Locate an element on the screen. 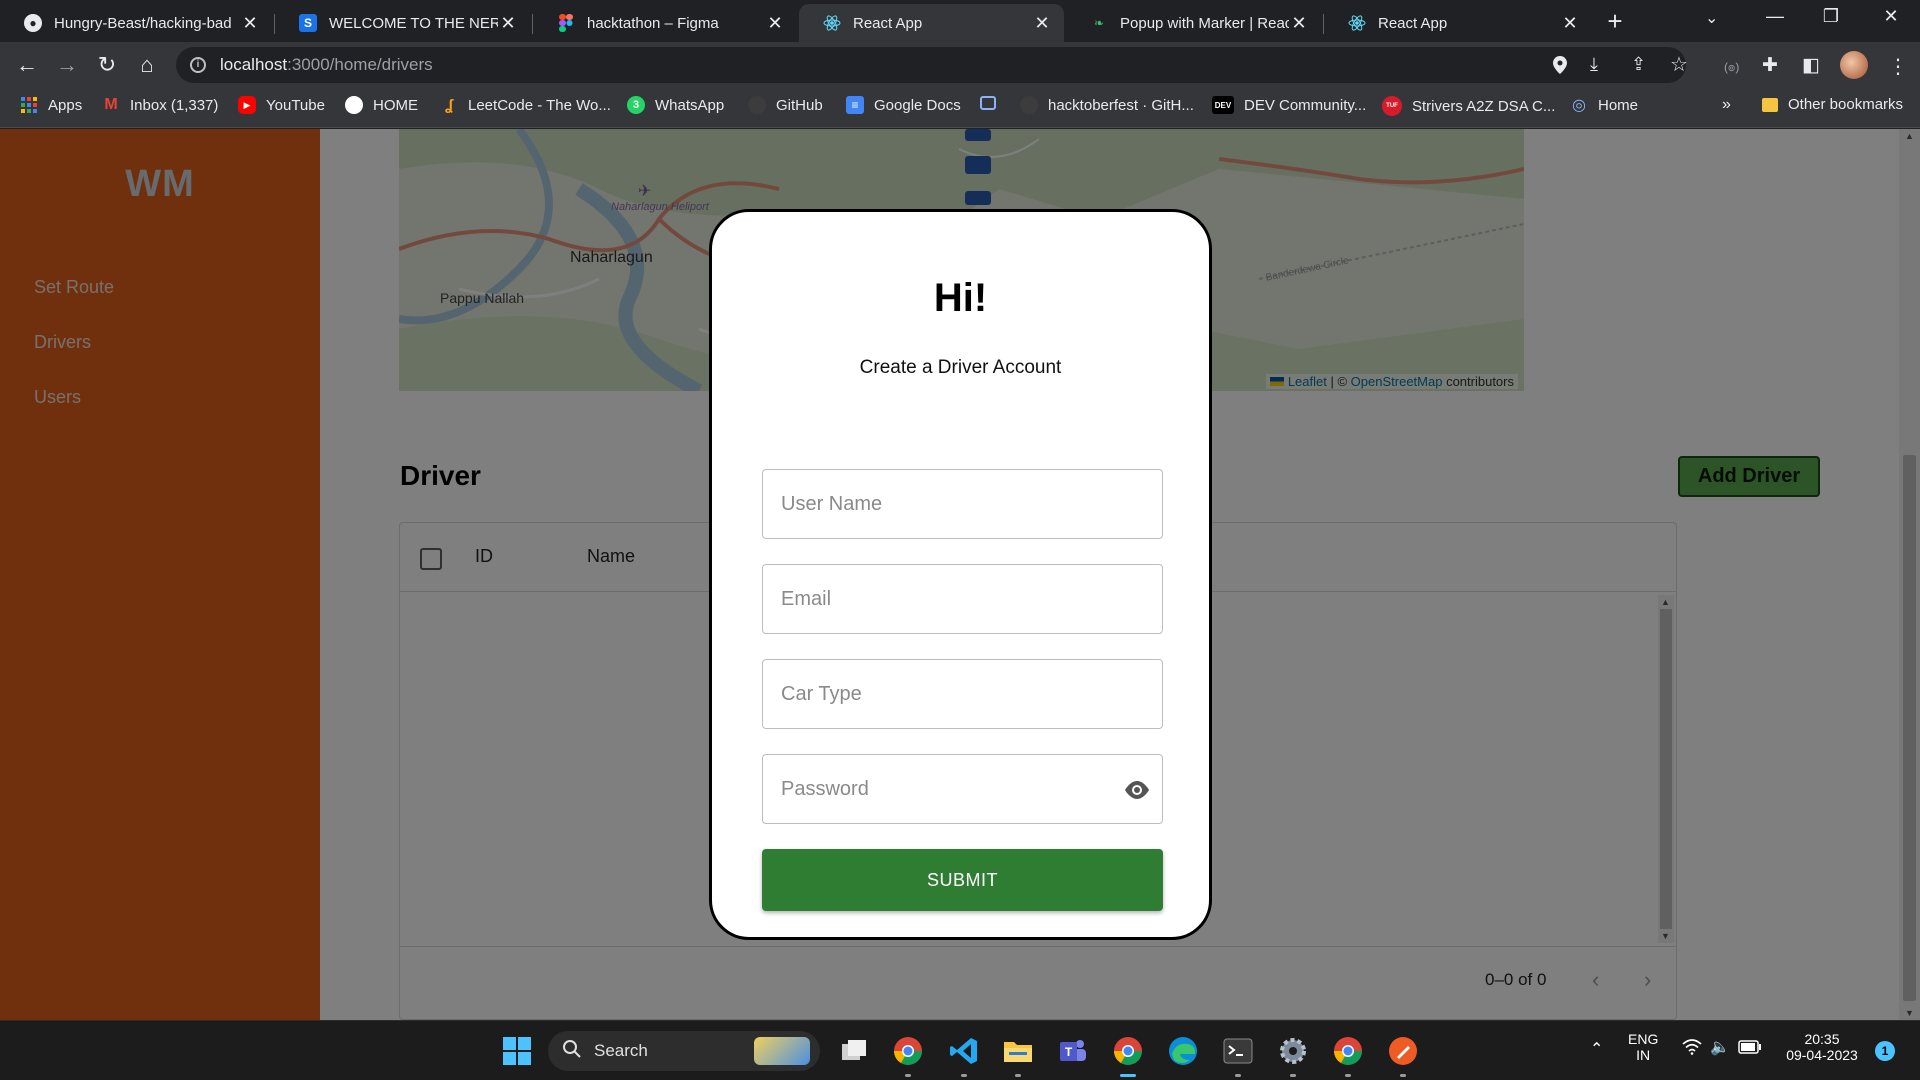 The image size is (1920, 1080). wifi-icon is located at coordinates (1692, 1048).